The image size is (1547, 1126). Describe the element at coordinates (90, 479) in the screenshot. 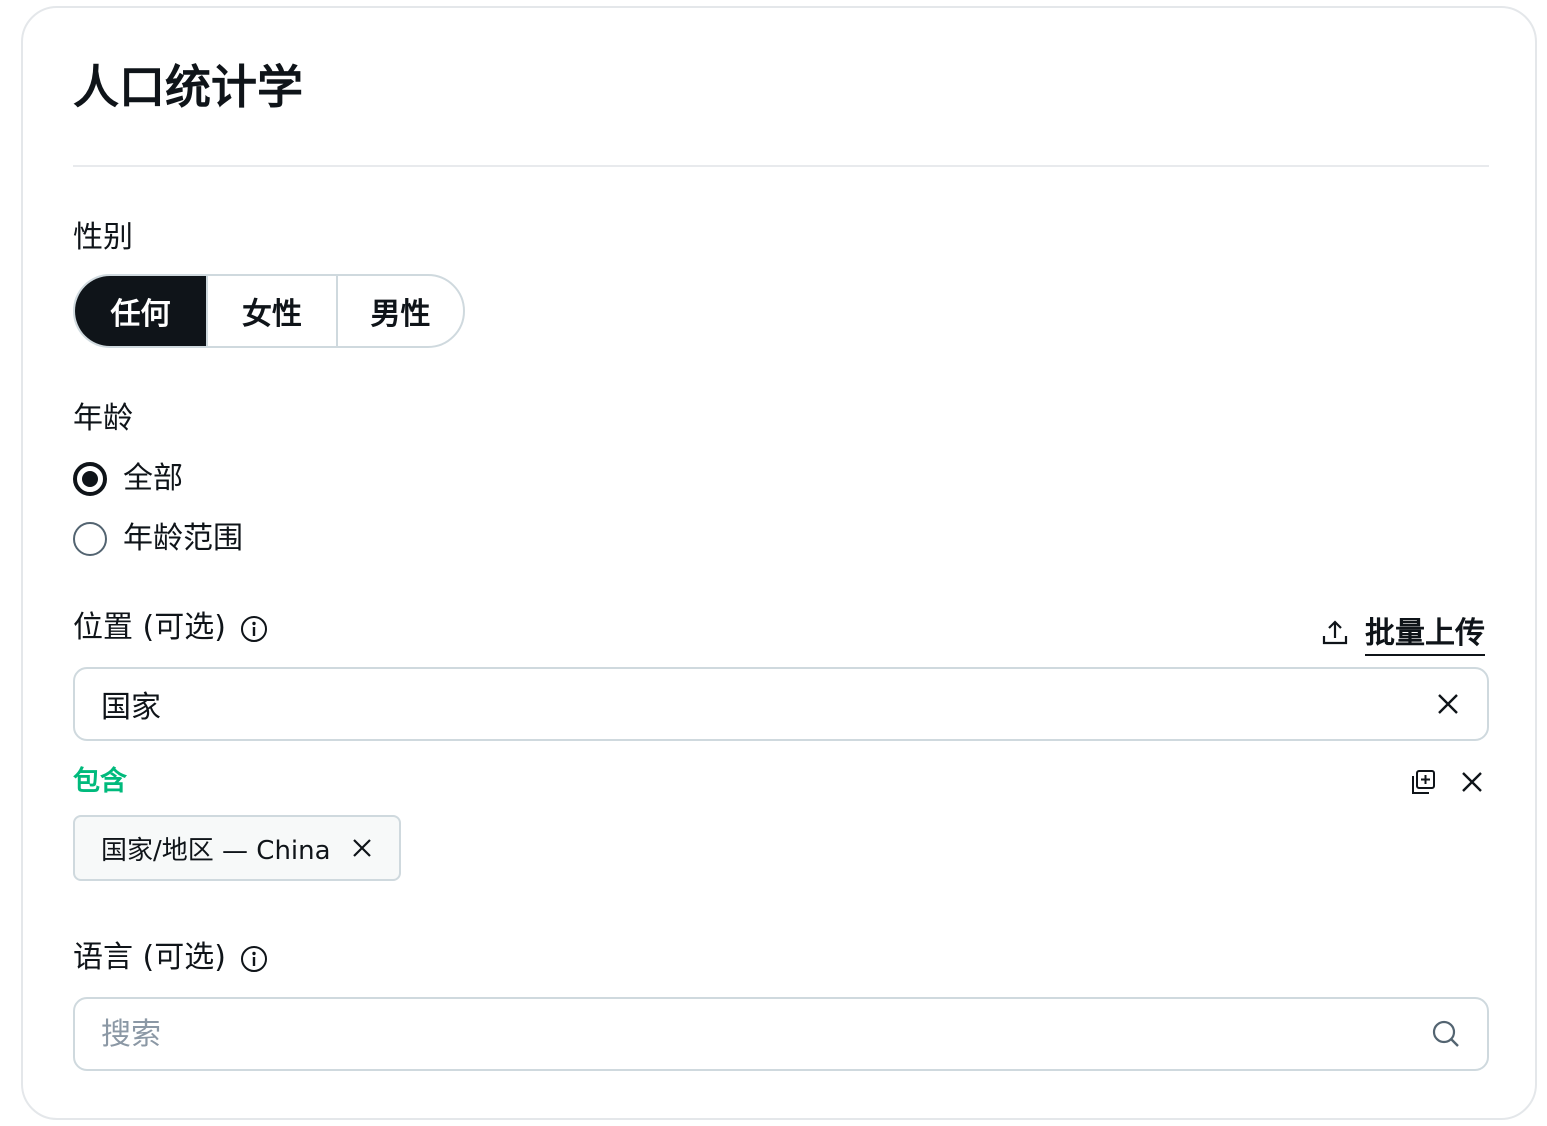

I see `radio-checked` at that location.